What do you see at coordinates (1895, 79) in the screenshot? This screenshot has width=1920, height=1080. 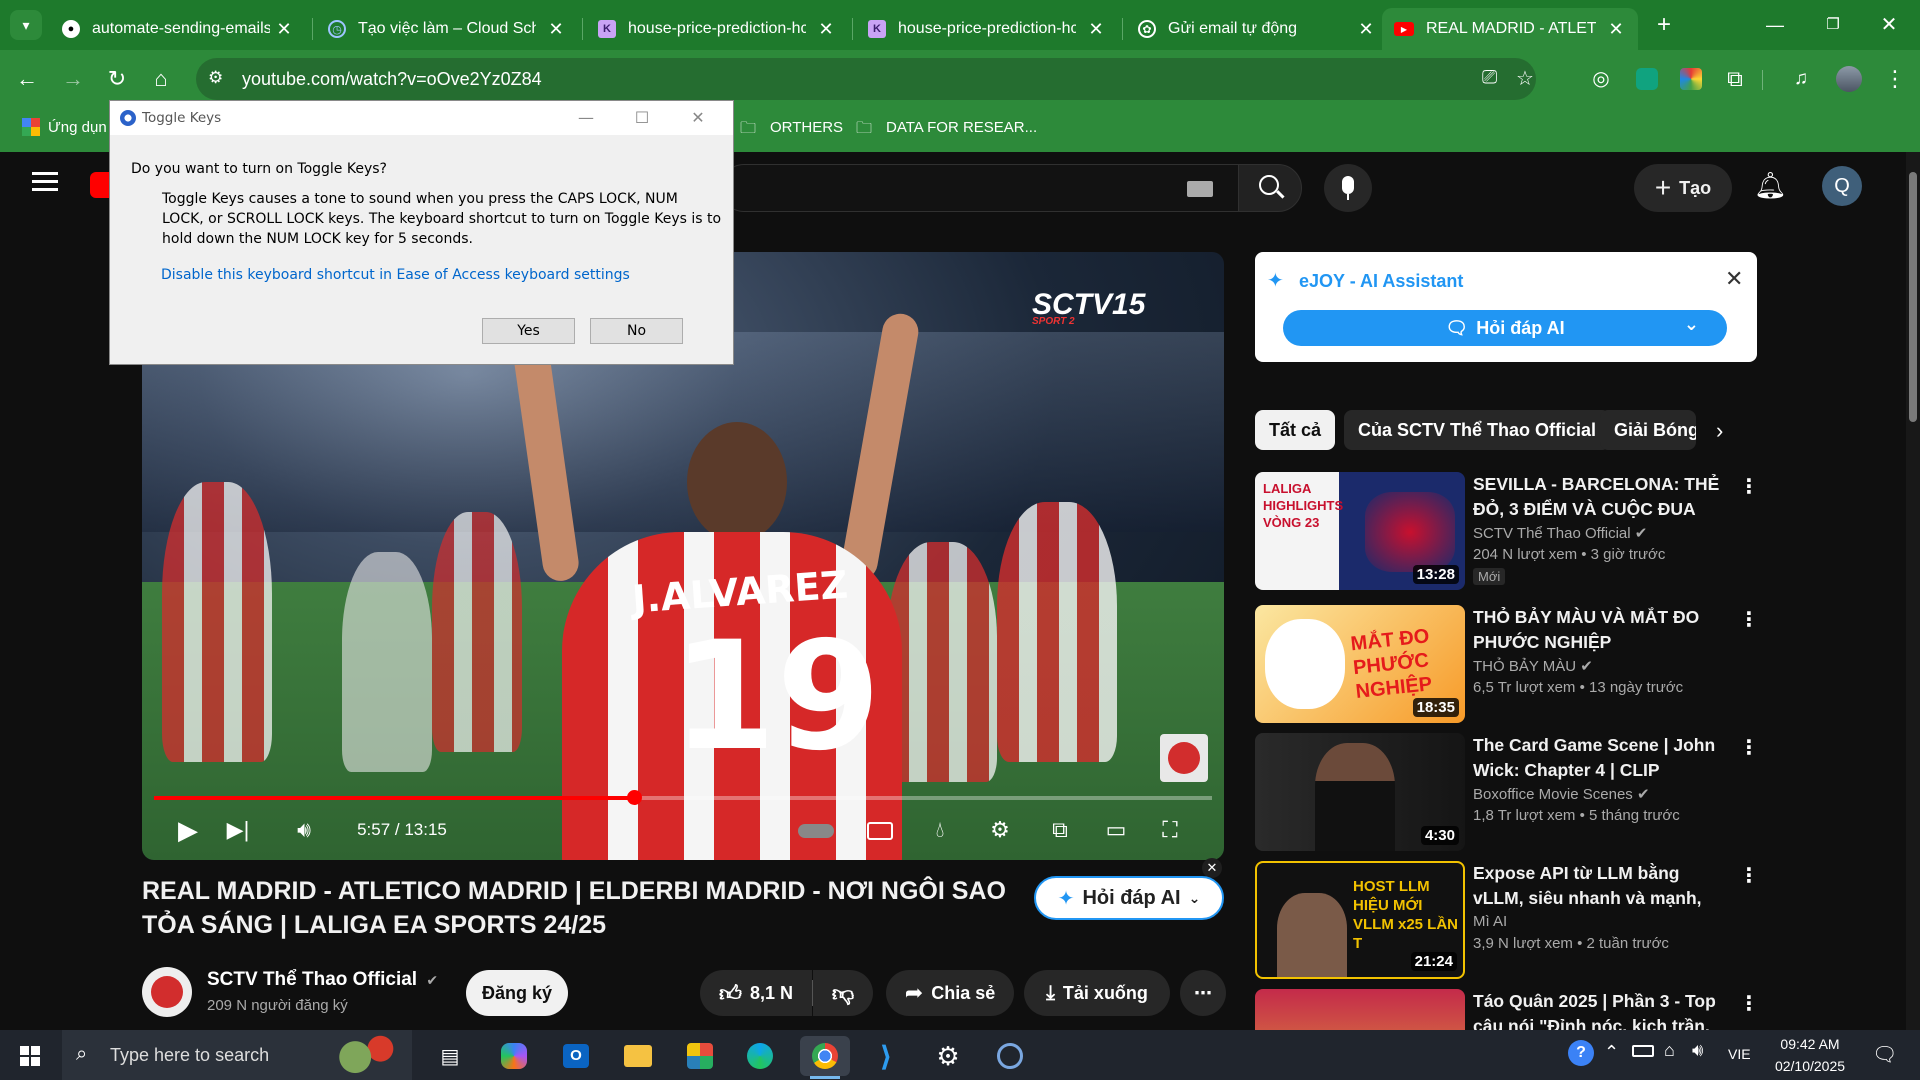 I see `menu-kebab-icon: ⋮` at bounding box center [1895, 79].